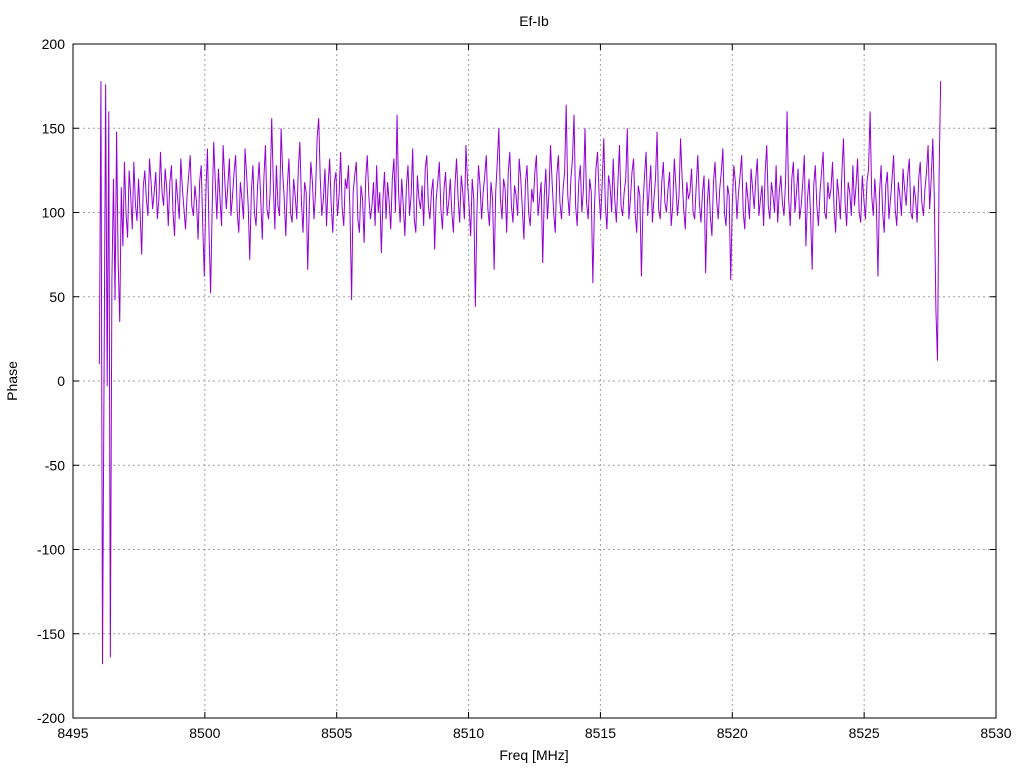  Describe the element at coordinates (61, 381) in the screenshot. I see `y-tick-label: 0` at that location.